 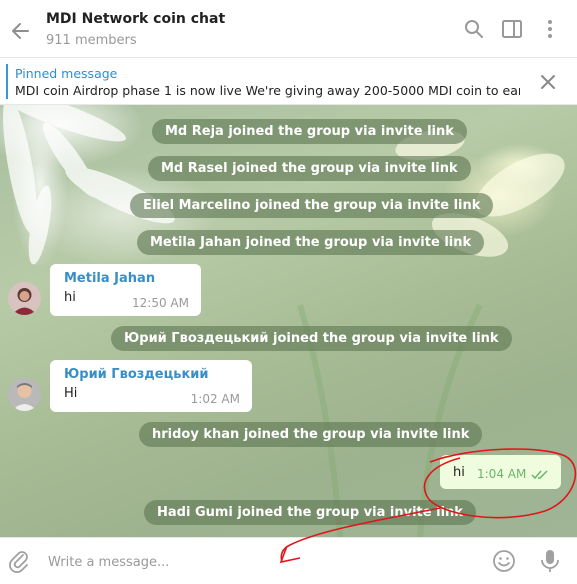 I want to click on voice-record-button, so click(x=550, y=561).